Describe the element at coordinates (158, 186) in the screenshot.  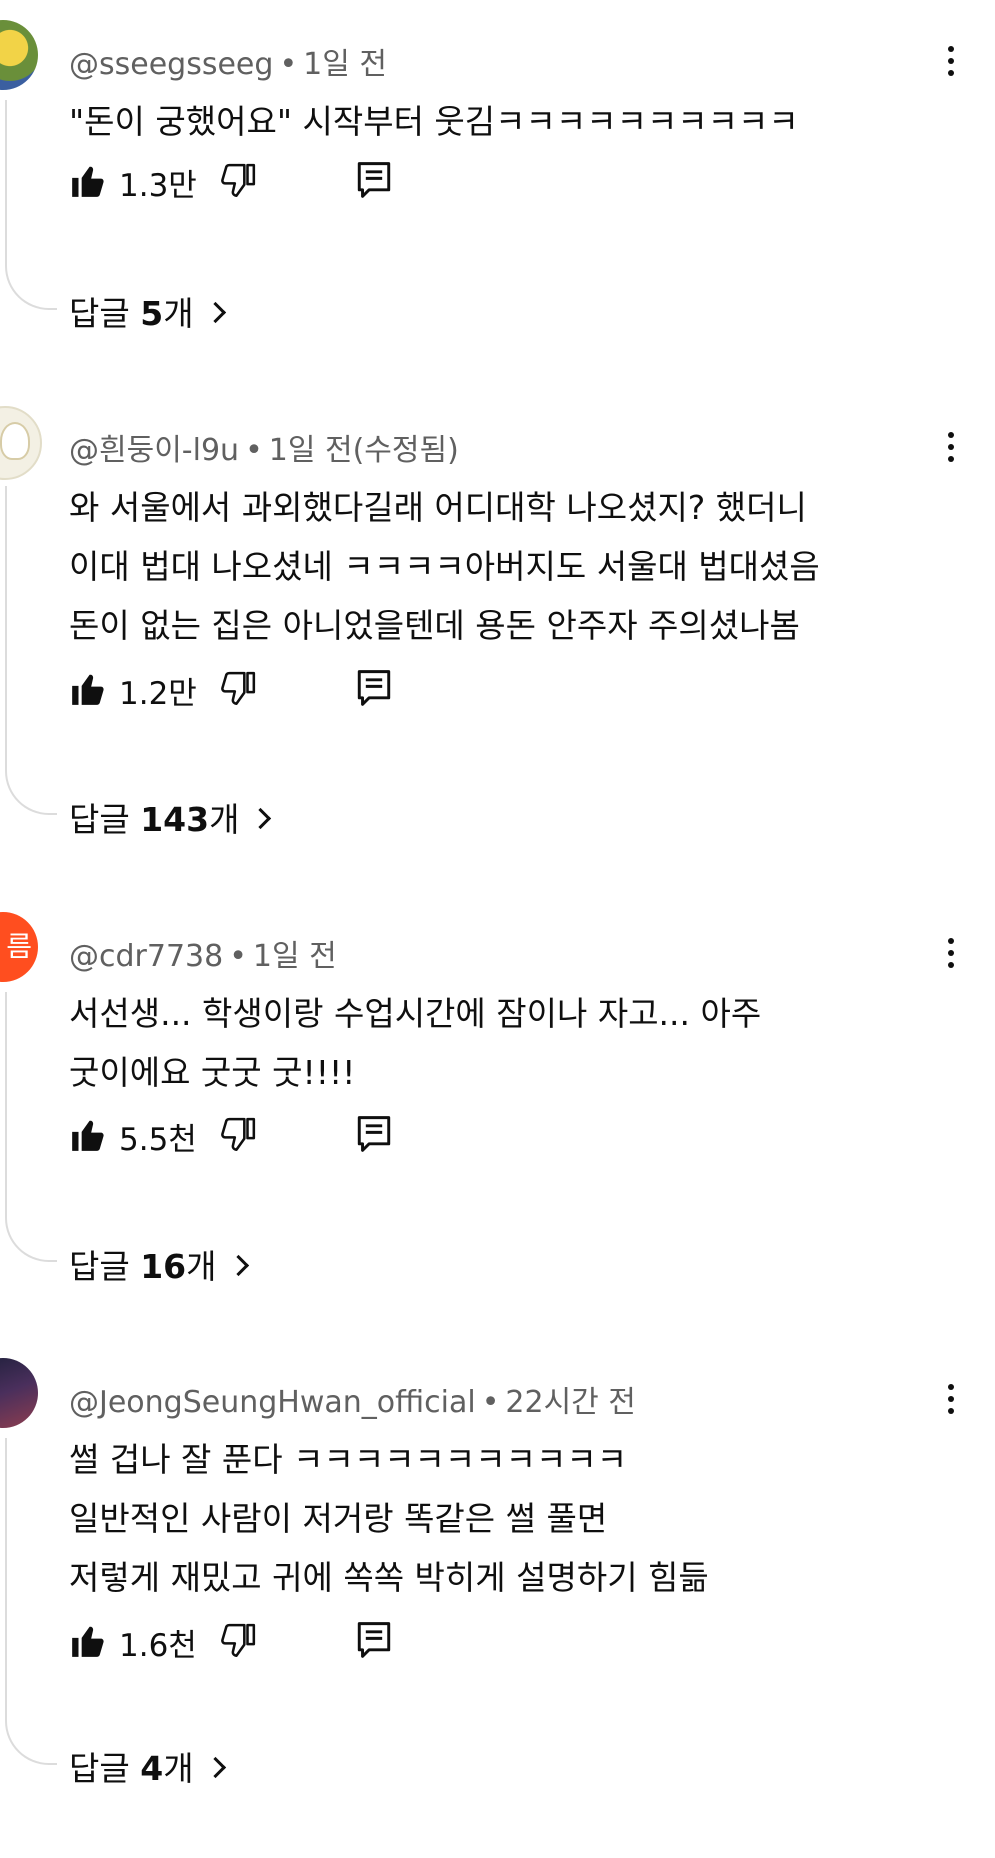
I see `like-count: 1.3만` at that location.